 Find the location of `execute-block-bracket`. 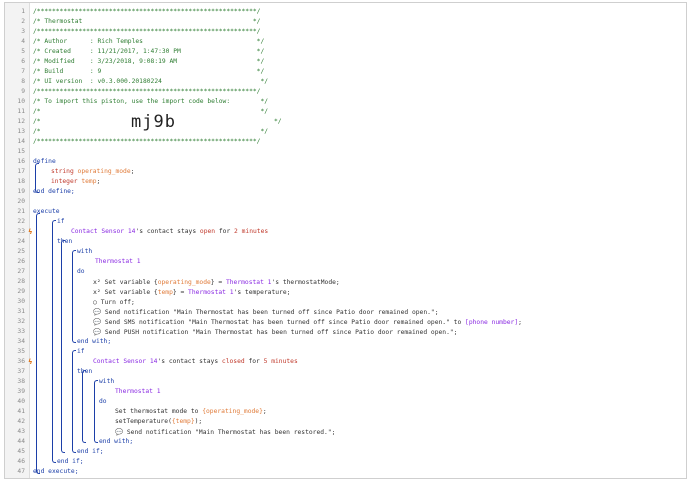

execute-block-bracket is located at coordinates (38, 343).